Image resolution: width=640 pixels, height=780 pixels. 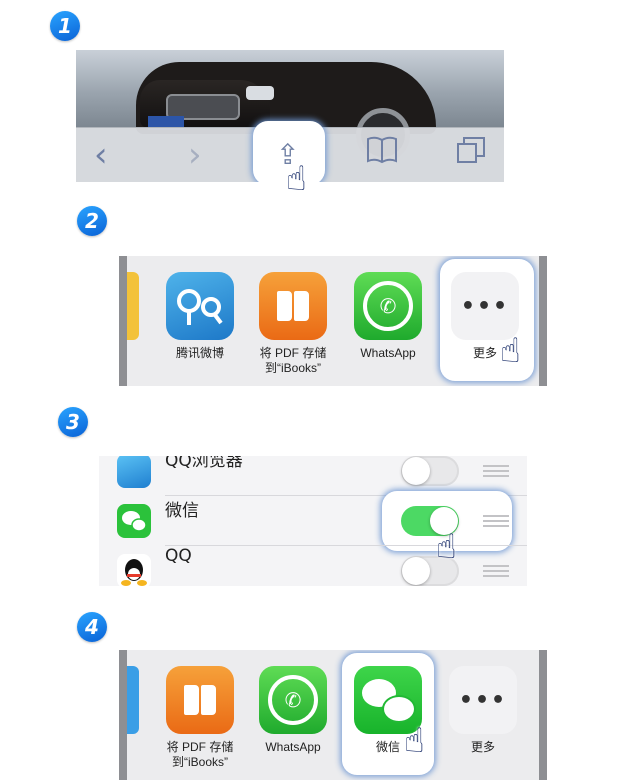 I want to click on bookmarks-icon, so click(x=382, y=155).